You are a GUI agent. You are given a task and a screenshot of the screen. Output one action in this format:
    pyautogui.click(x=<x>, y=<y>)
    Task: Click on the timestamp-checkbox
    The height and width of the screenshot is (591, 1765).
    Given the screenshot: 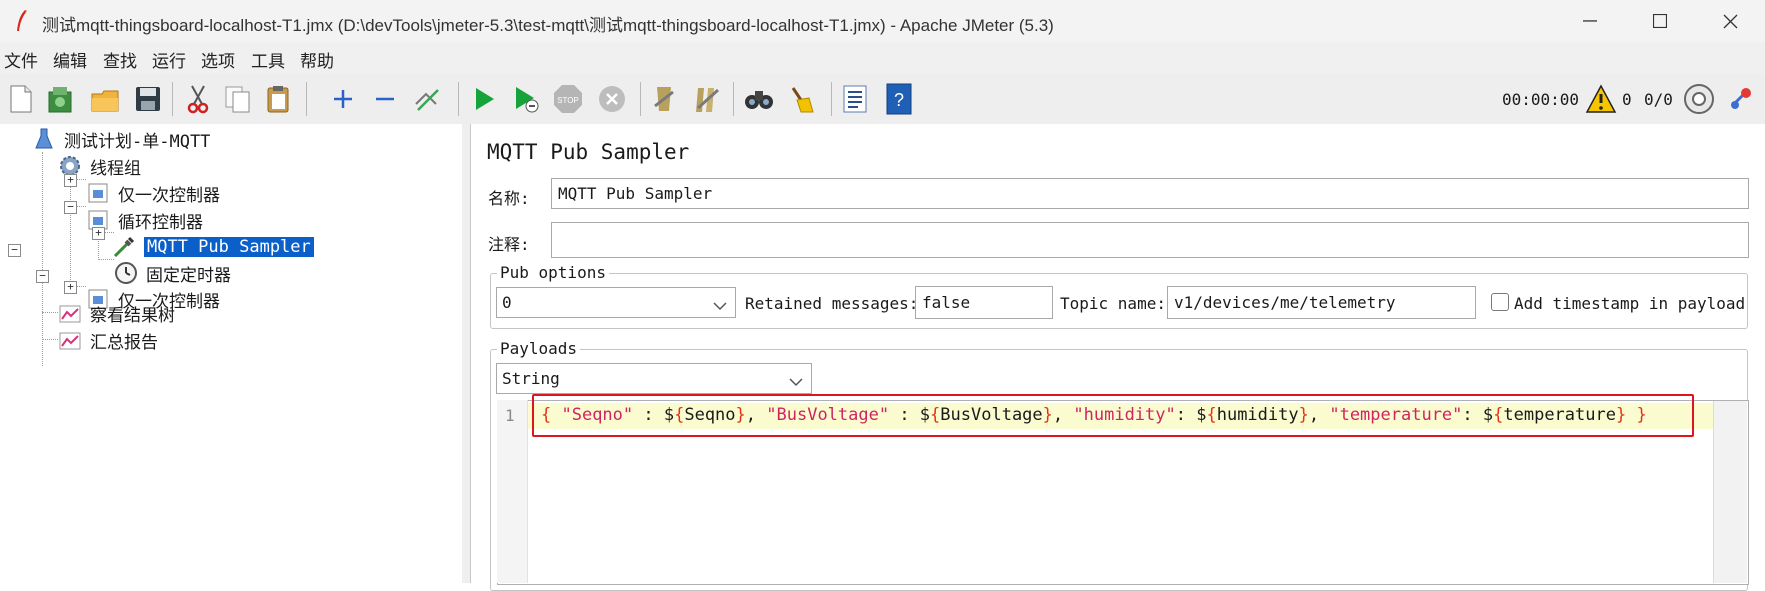 What is the action you would take?
    pyautogui.click(x=1500, y=302)
    